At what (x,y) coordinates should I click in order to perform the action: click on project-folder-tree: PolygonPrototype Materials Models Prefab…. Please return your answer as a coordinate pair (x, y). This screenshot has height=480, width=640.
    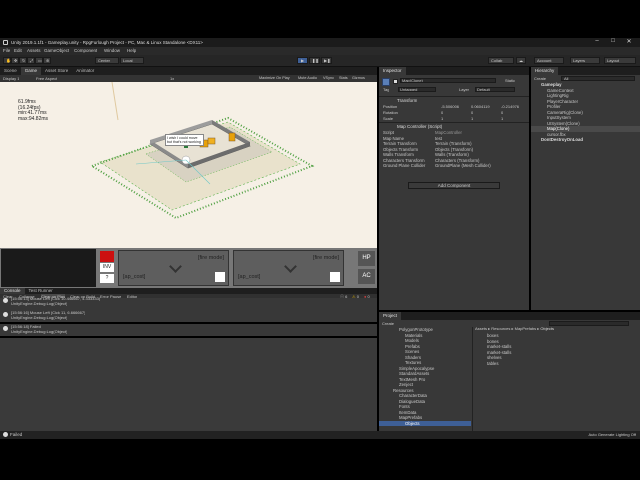
    Looking at the image, I should click on (425, 379).